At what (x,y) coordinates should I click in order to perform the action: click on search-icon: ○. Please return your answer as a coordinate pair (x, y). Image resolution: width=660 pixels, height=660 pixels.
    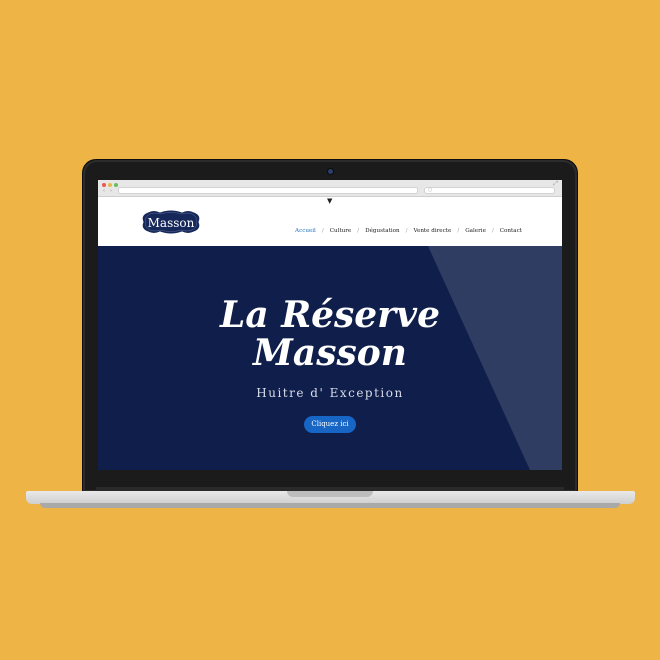
    Looking at the image, I should click on (430, 190).